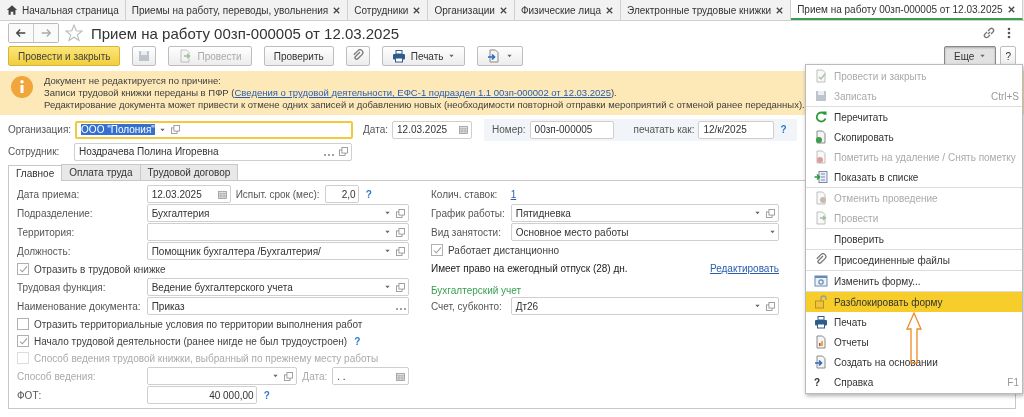 This screenshot has height=417, width=1024. I want to click on input-field: 12/к/2025, so click(736, 129).